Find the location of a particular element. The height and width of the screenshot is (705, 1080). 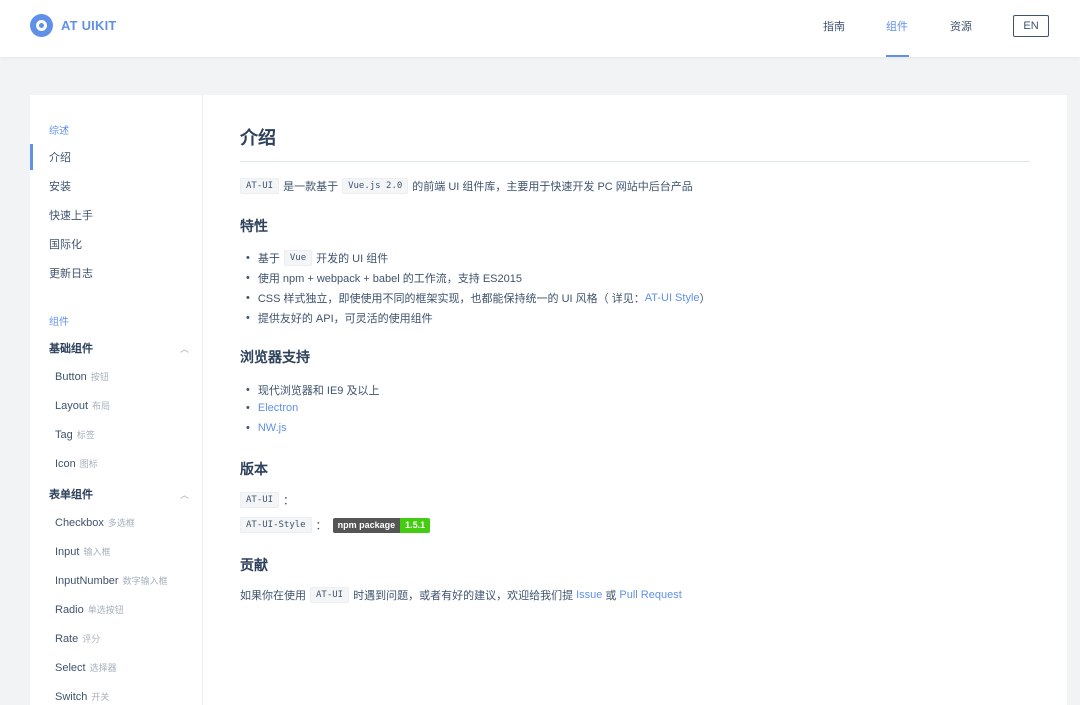

sidebar-item-tag: Tag 标签 is located at coordinates (75, 434).